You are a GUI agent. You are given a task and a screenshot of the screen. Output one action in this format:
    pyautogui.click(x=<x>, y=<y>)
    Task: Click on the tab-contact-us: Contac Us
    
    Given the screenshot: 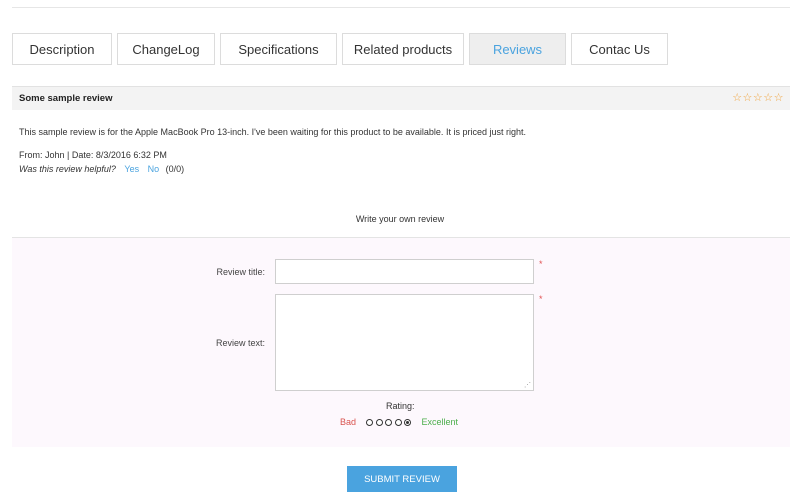 What is the action you would take?
    pyautogui.click(x=619, y=49)
    